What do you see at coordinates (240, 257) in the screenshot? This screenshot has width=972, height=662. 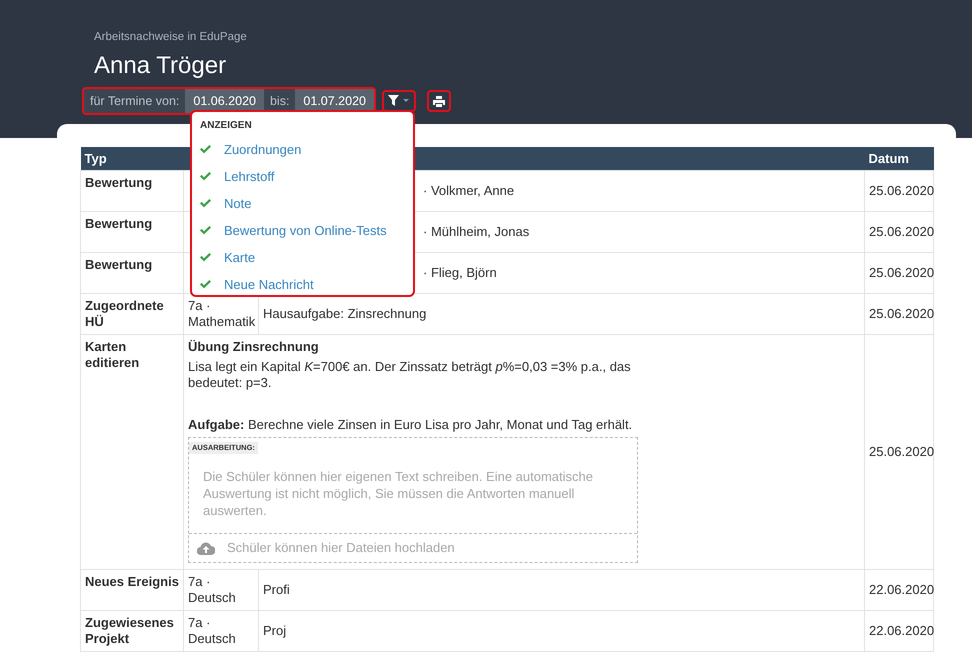 I see `dropdown-item: Karte` at bounding box center [240, 257].